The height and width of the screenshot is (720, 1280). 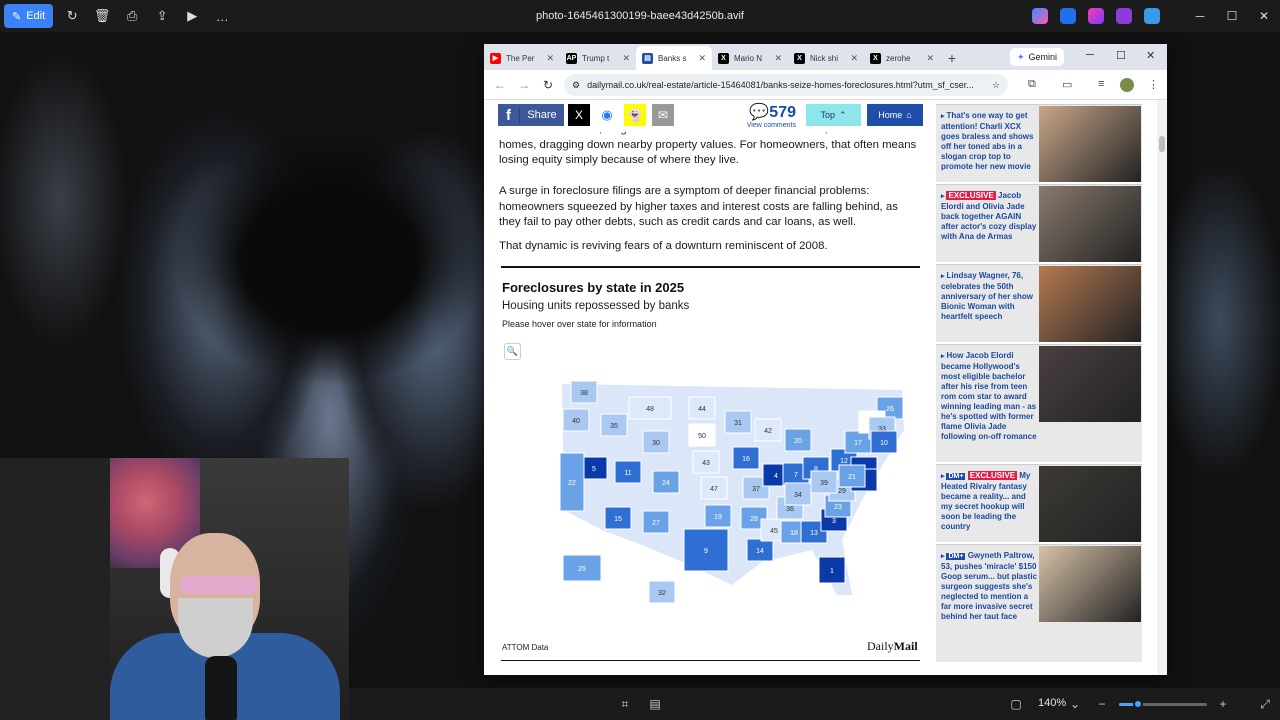 I want to click on menu-icon: ⋮, so click(x=1153, y=84).